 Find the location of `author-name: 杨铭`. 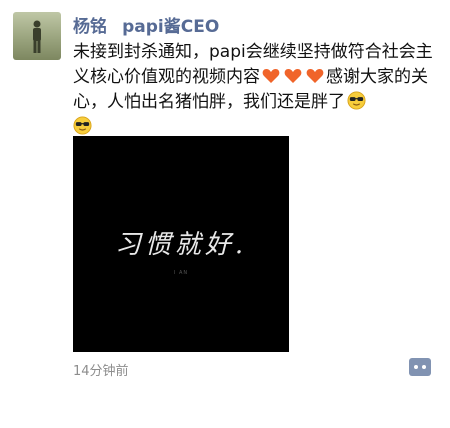

author-name: 杨铭 is located at coordinates (90, 27).